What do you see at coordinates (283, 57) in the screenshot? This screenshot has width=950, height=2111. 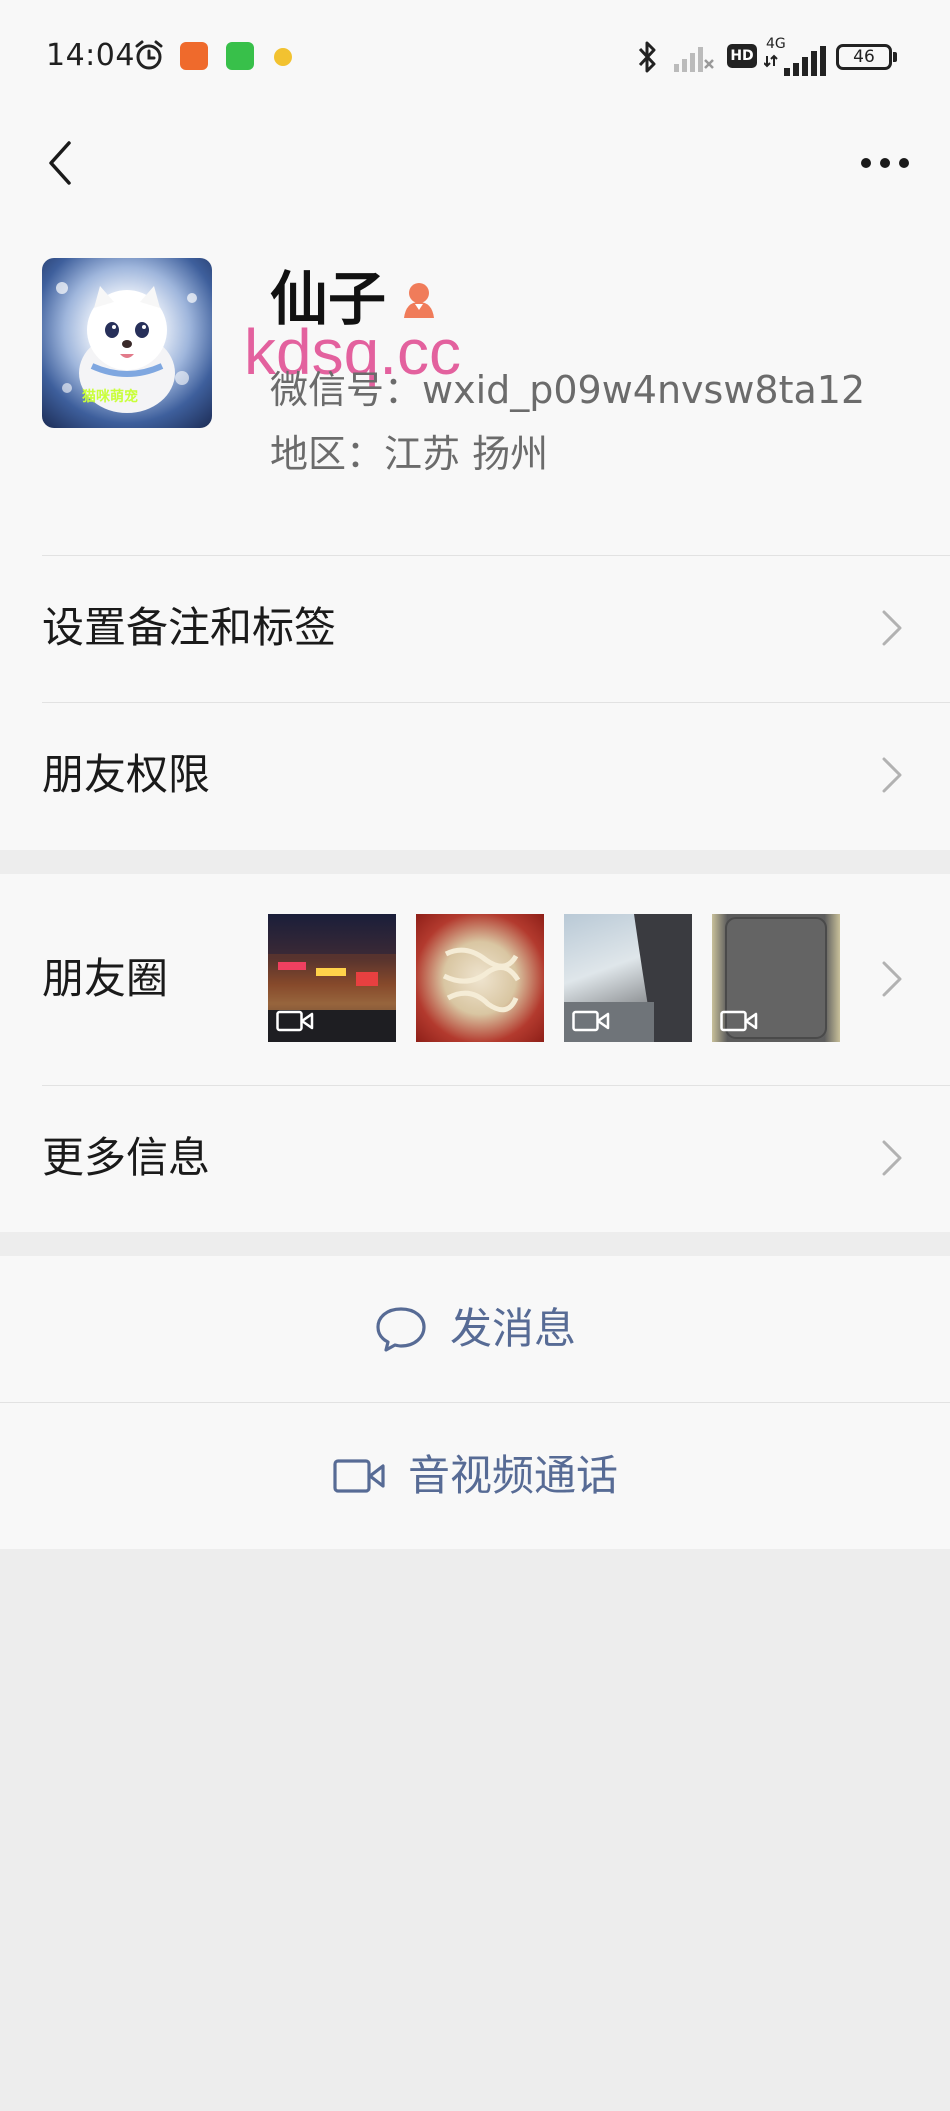 I see `notification-dot-icon` at bounding box center [283, 57].